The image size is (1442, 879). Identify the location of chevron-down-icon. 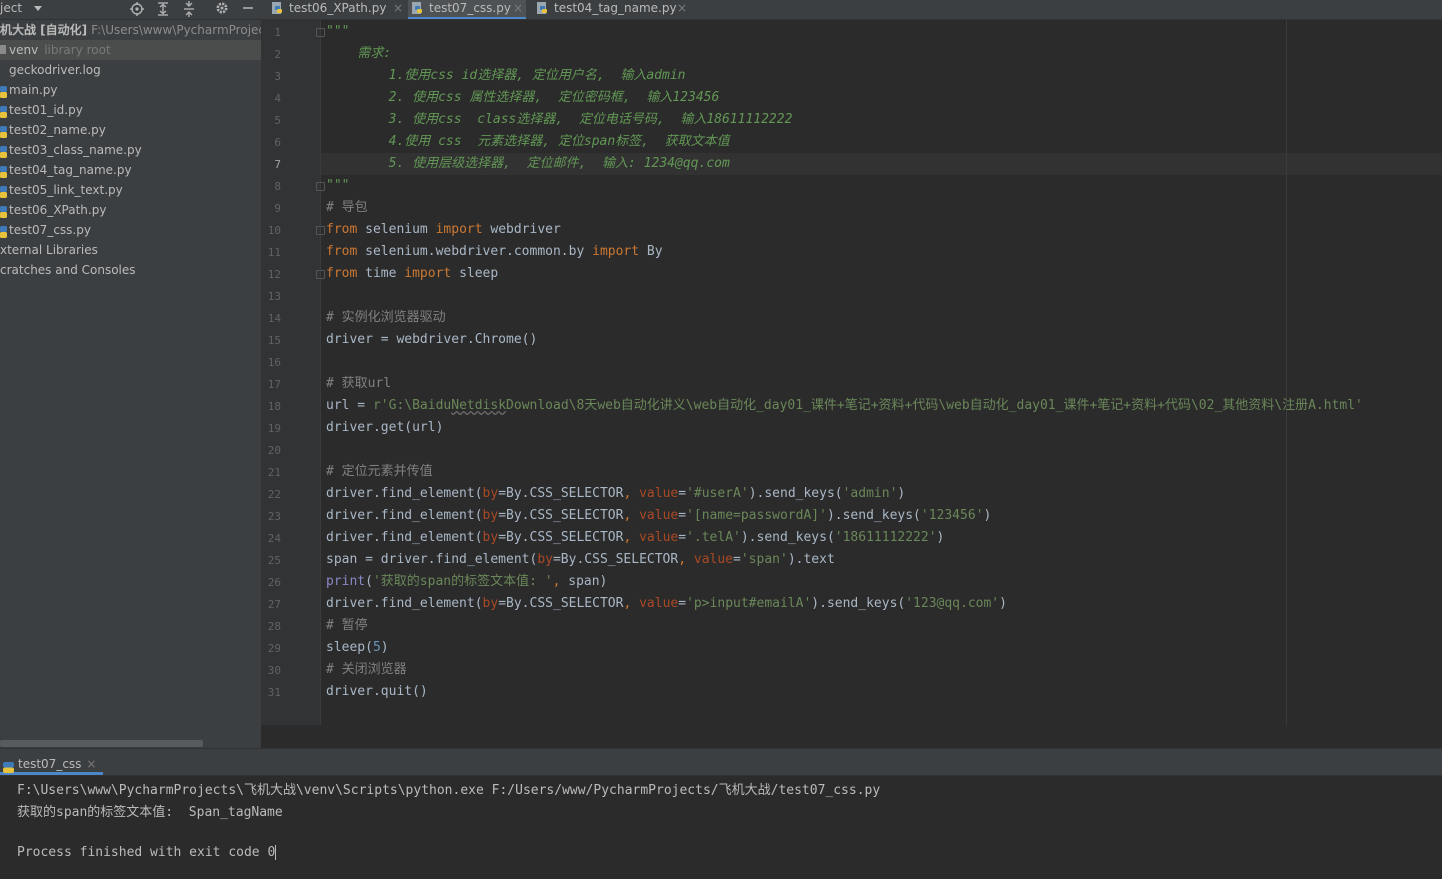
(38, 8).